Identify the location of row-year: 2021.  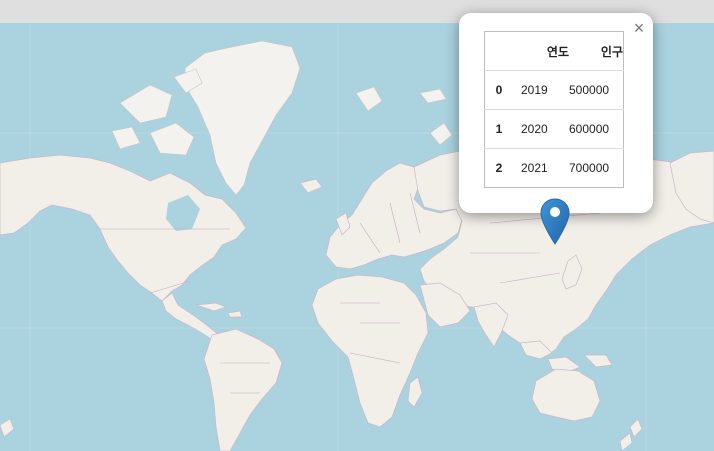
(541, 168).